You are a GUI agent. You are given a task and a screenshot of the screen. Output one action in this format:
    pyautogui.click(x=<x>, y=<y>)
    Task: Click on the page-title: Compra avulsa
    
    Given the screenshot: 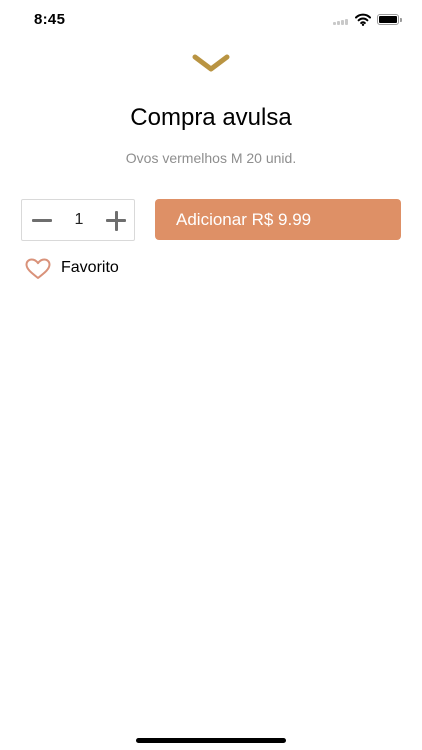 What is the action you would take?
    pyautogui.click(x=211, y=117)
    